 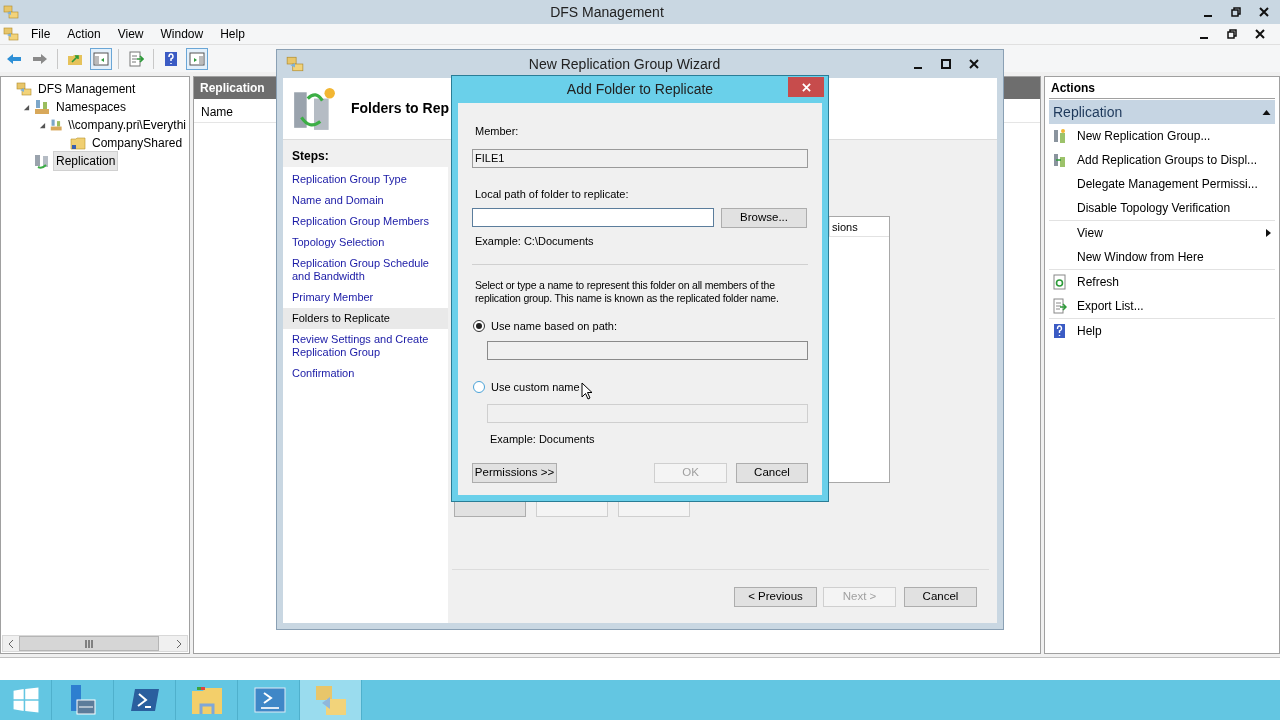 What do you see at coordinates (78, 143) in the screenshot?
I see `folder-icon` at bounding box center [78, 143].